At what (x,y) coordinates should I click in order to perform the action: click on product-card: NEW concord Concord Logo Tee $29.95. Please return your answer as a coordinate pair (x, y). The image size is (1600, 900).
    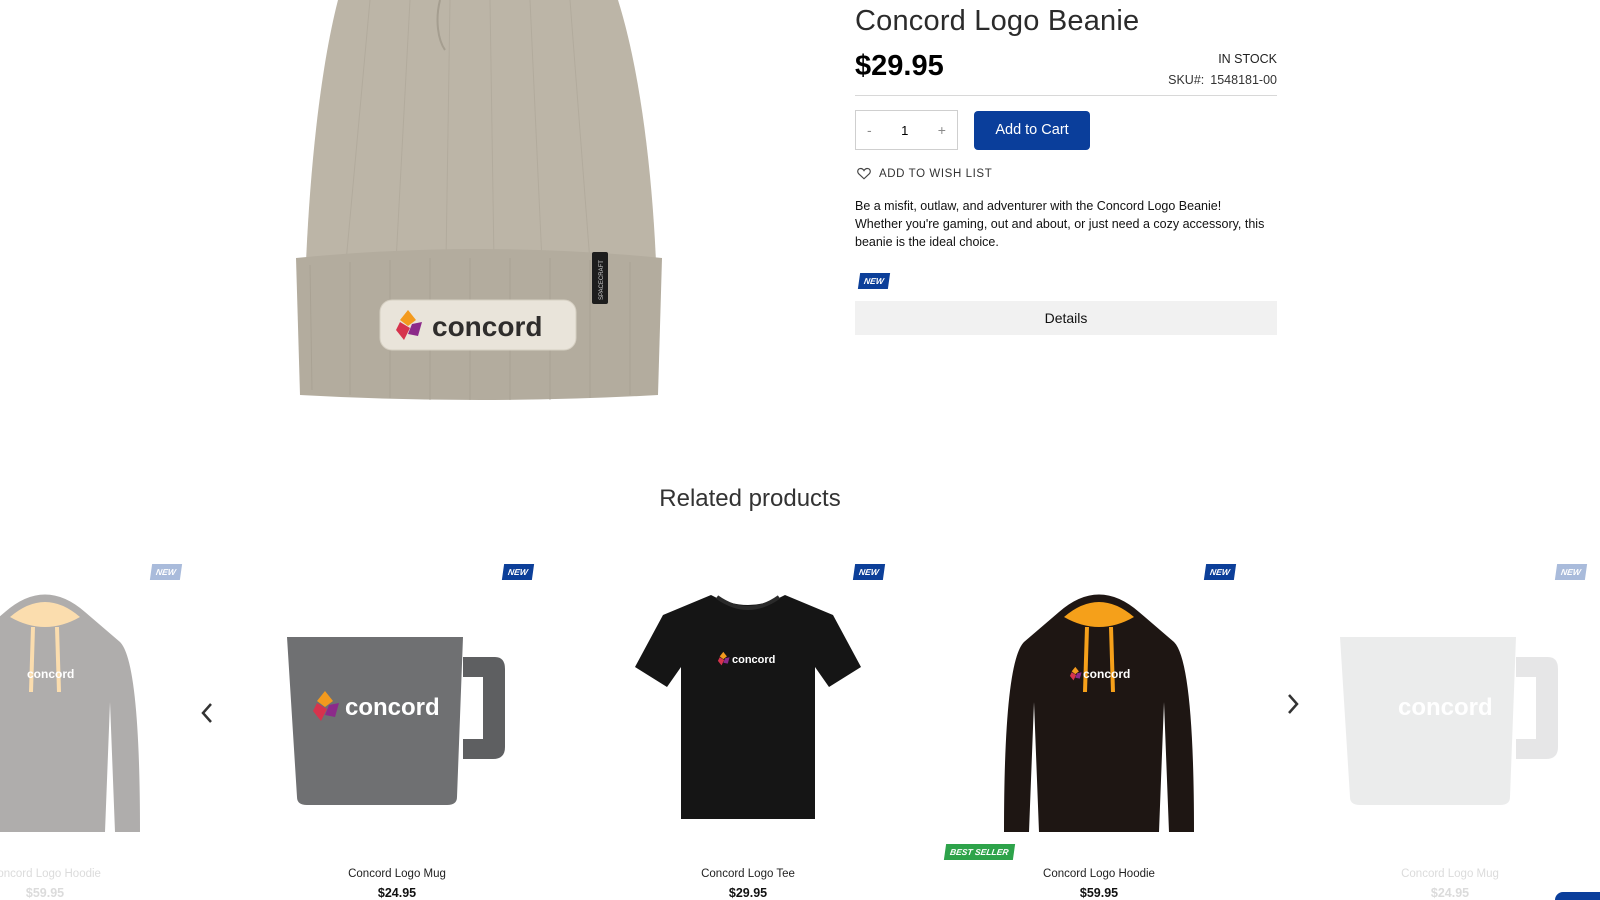
    Looking at the image, I should click on (748, 730).